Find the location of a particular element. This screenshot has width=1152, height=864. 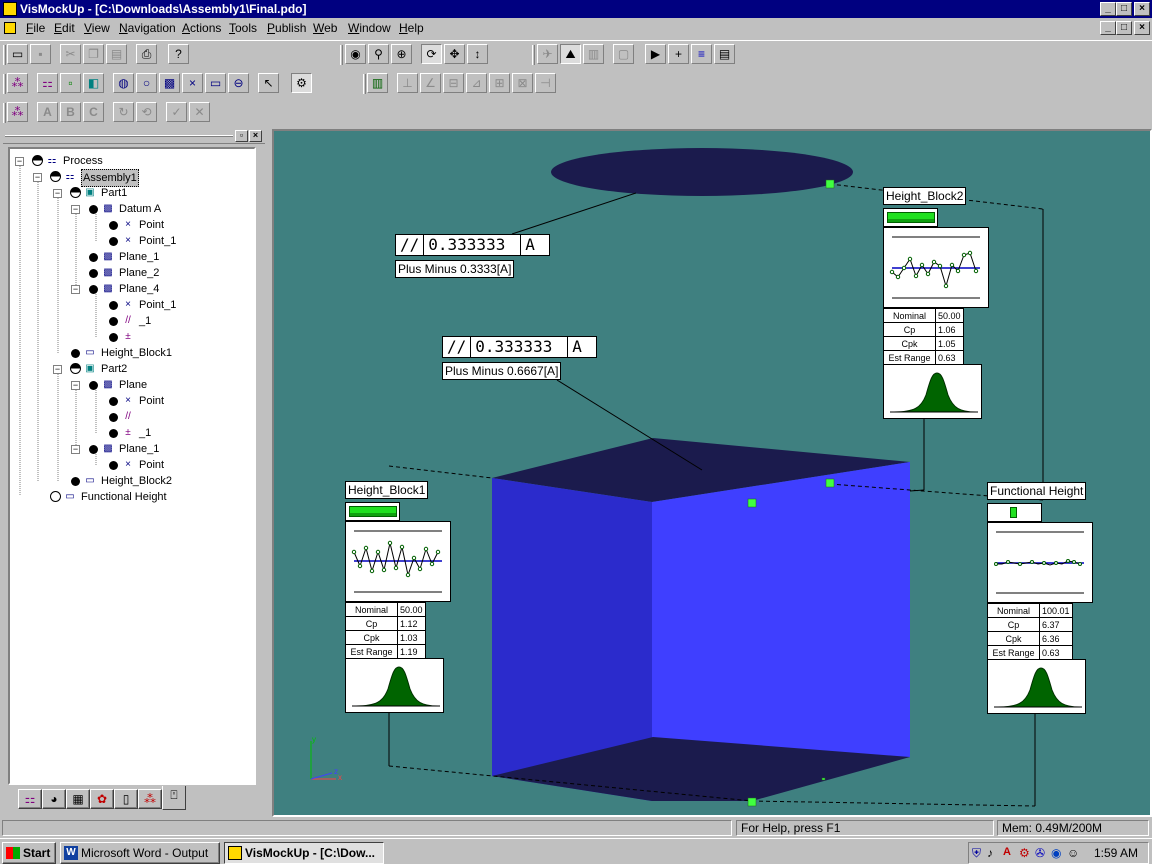

datum-ellipse is located at coordinates (702, 172).